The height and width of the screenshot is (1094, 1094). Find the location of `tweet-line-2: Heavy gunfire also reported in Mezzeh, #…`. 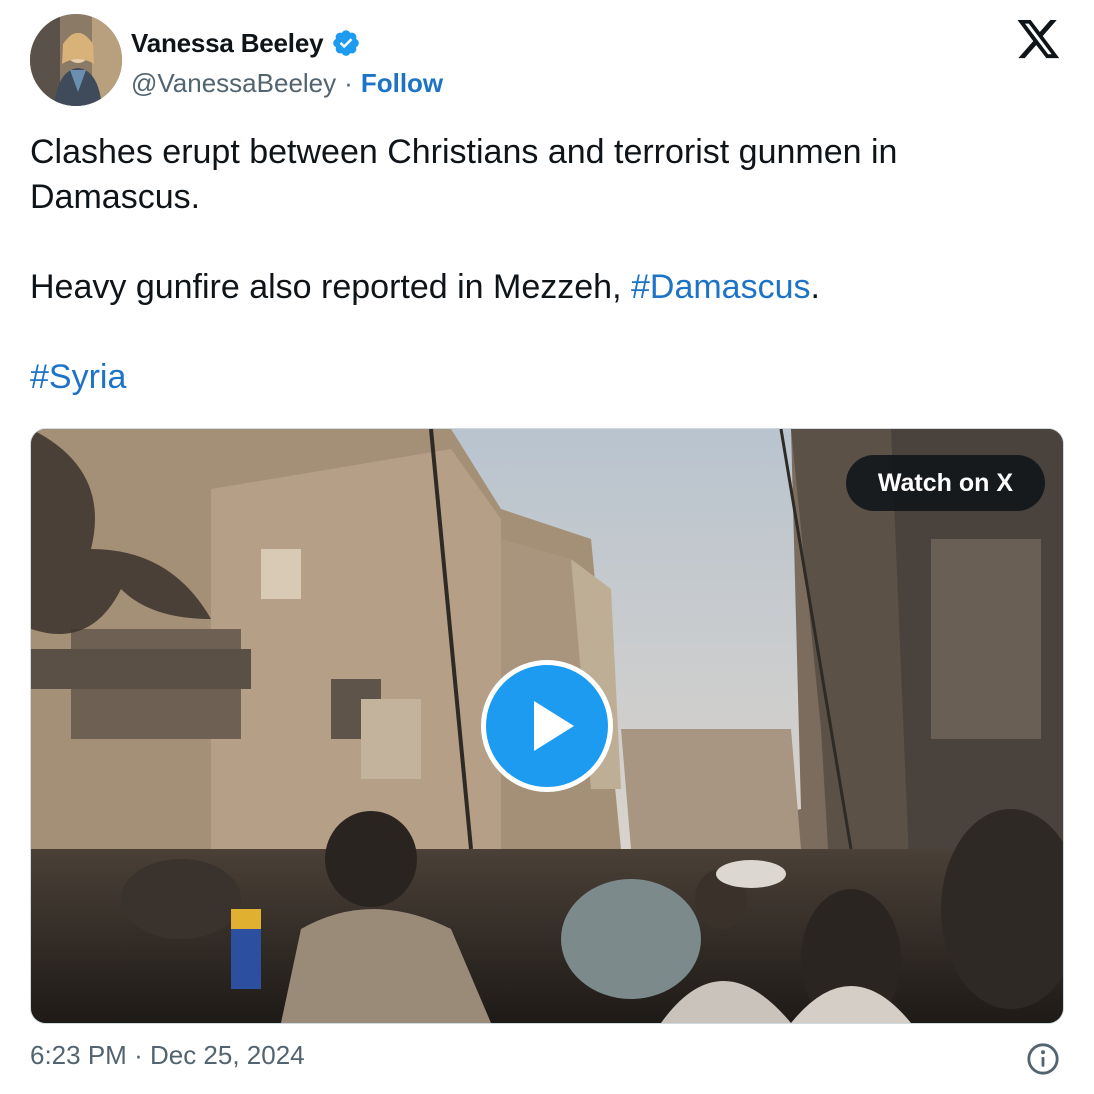

tweet-line-2: Heavy gunfire also reported in Mezzeh, #… is located at coordinates (545, 287).